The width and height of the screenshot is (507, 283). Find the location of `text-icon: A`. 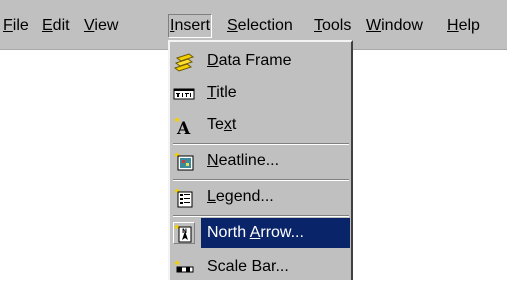

text-icon: A is located at coordinates (184, 126).